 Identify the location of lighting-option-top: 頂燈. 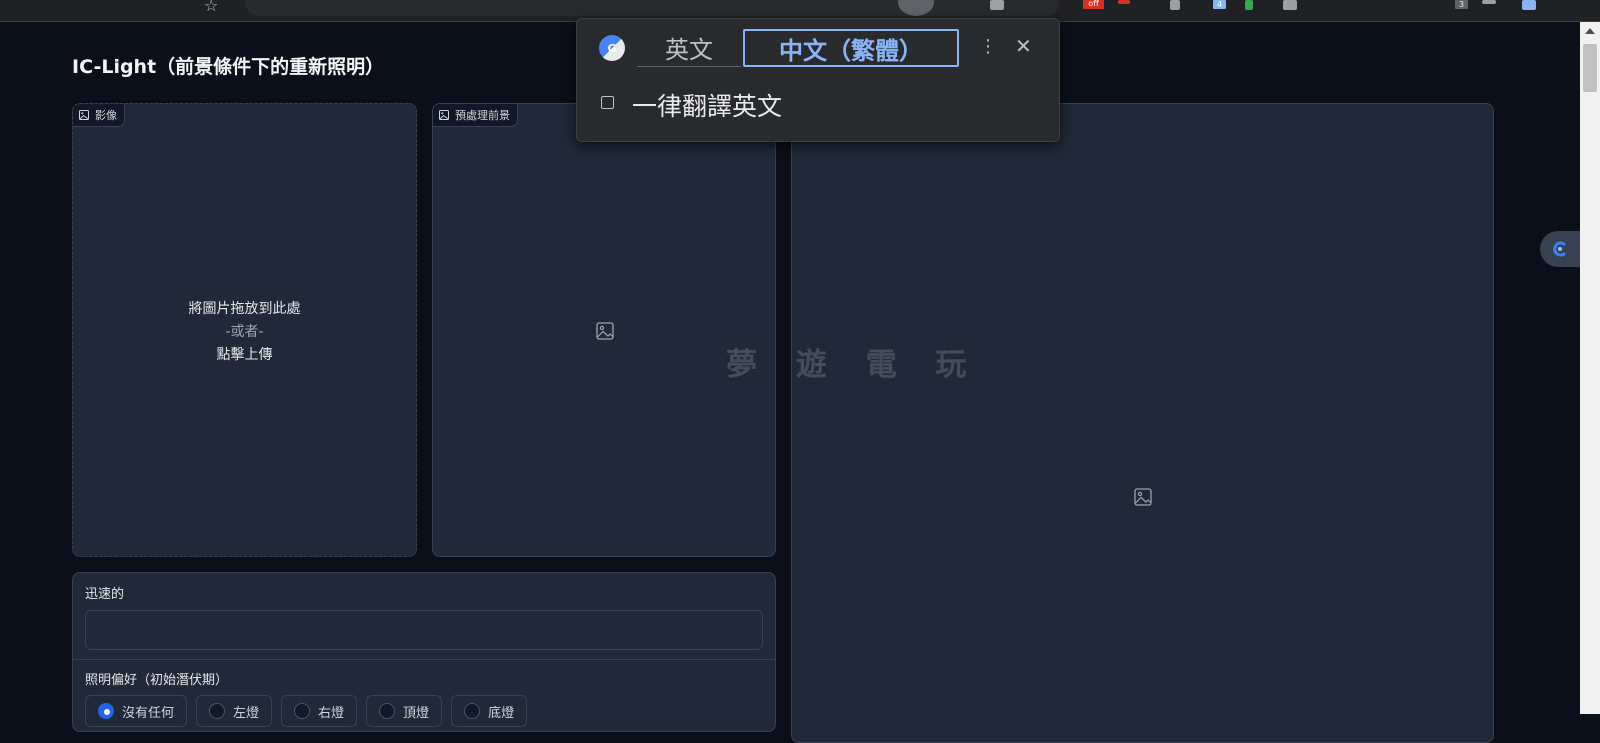
(404, 711).